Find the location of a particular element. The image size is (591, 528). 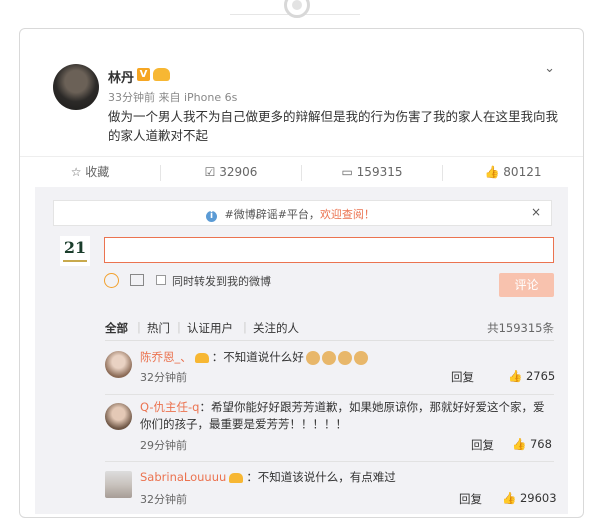

comment-text: ：不知道该说什么，有点难过 is located at coordinates (321, 477).